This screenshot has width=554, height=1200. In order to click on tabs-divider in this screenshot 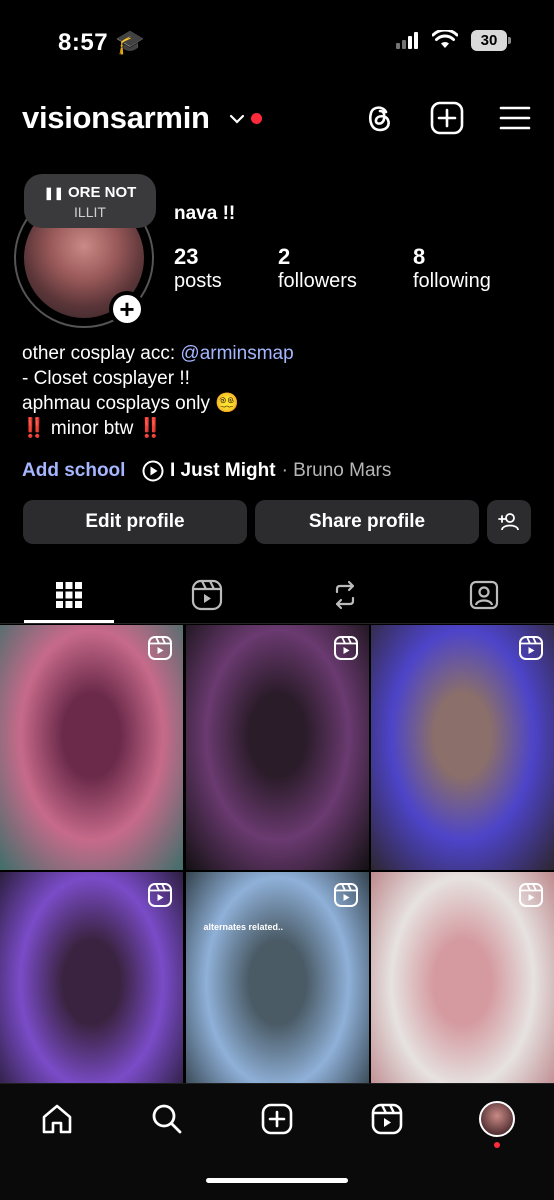, I will do `click(277, 623)`.